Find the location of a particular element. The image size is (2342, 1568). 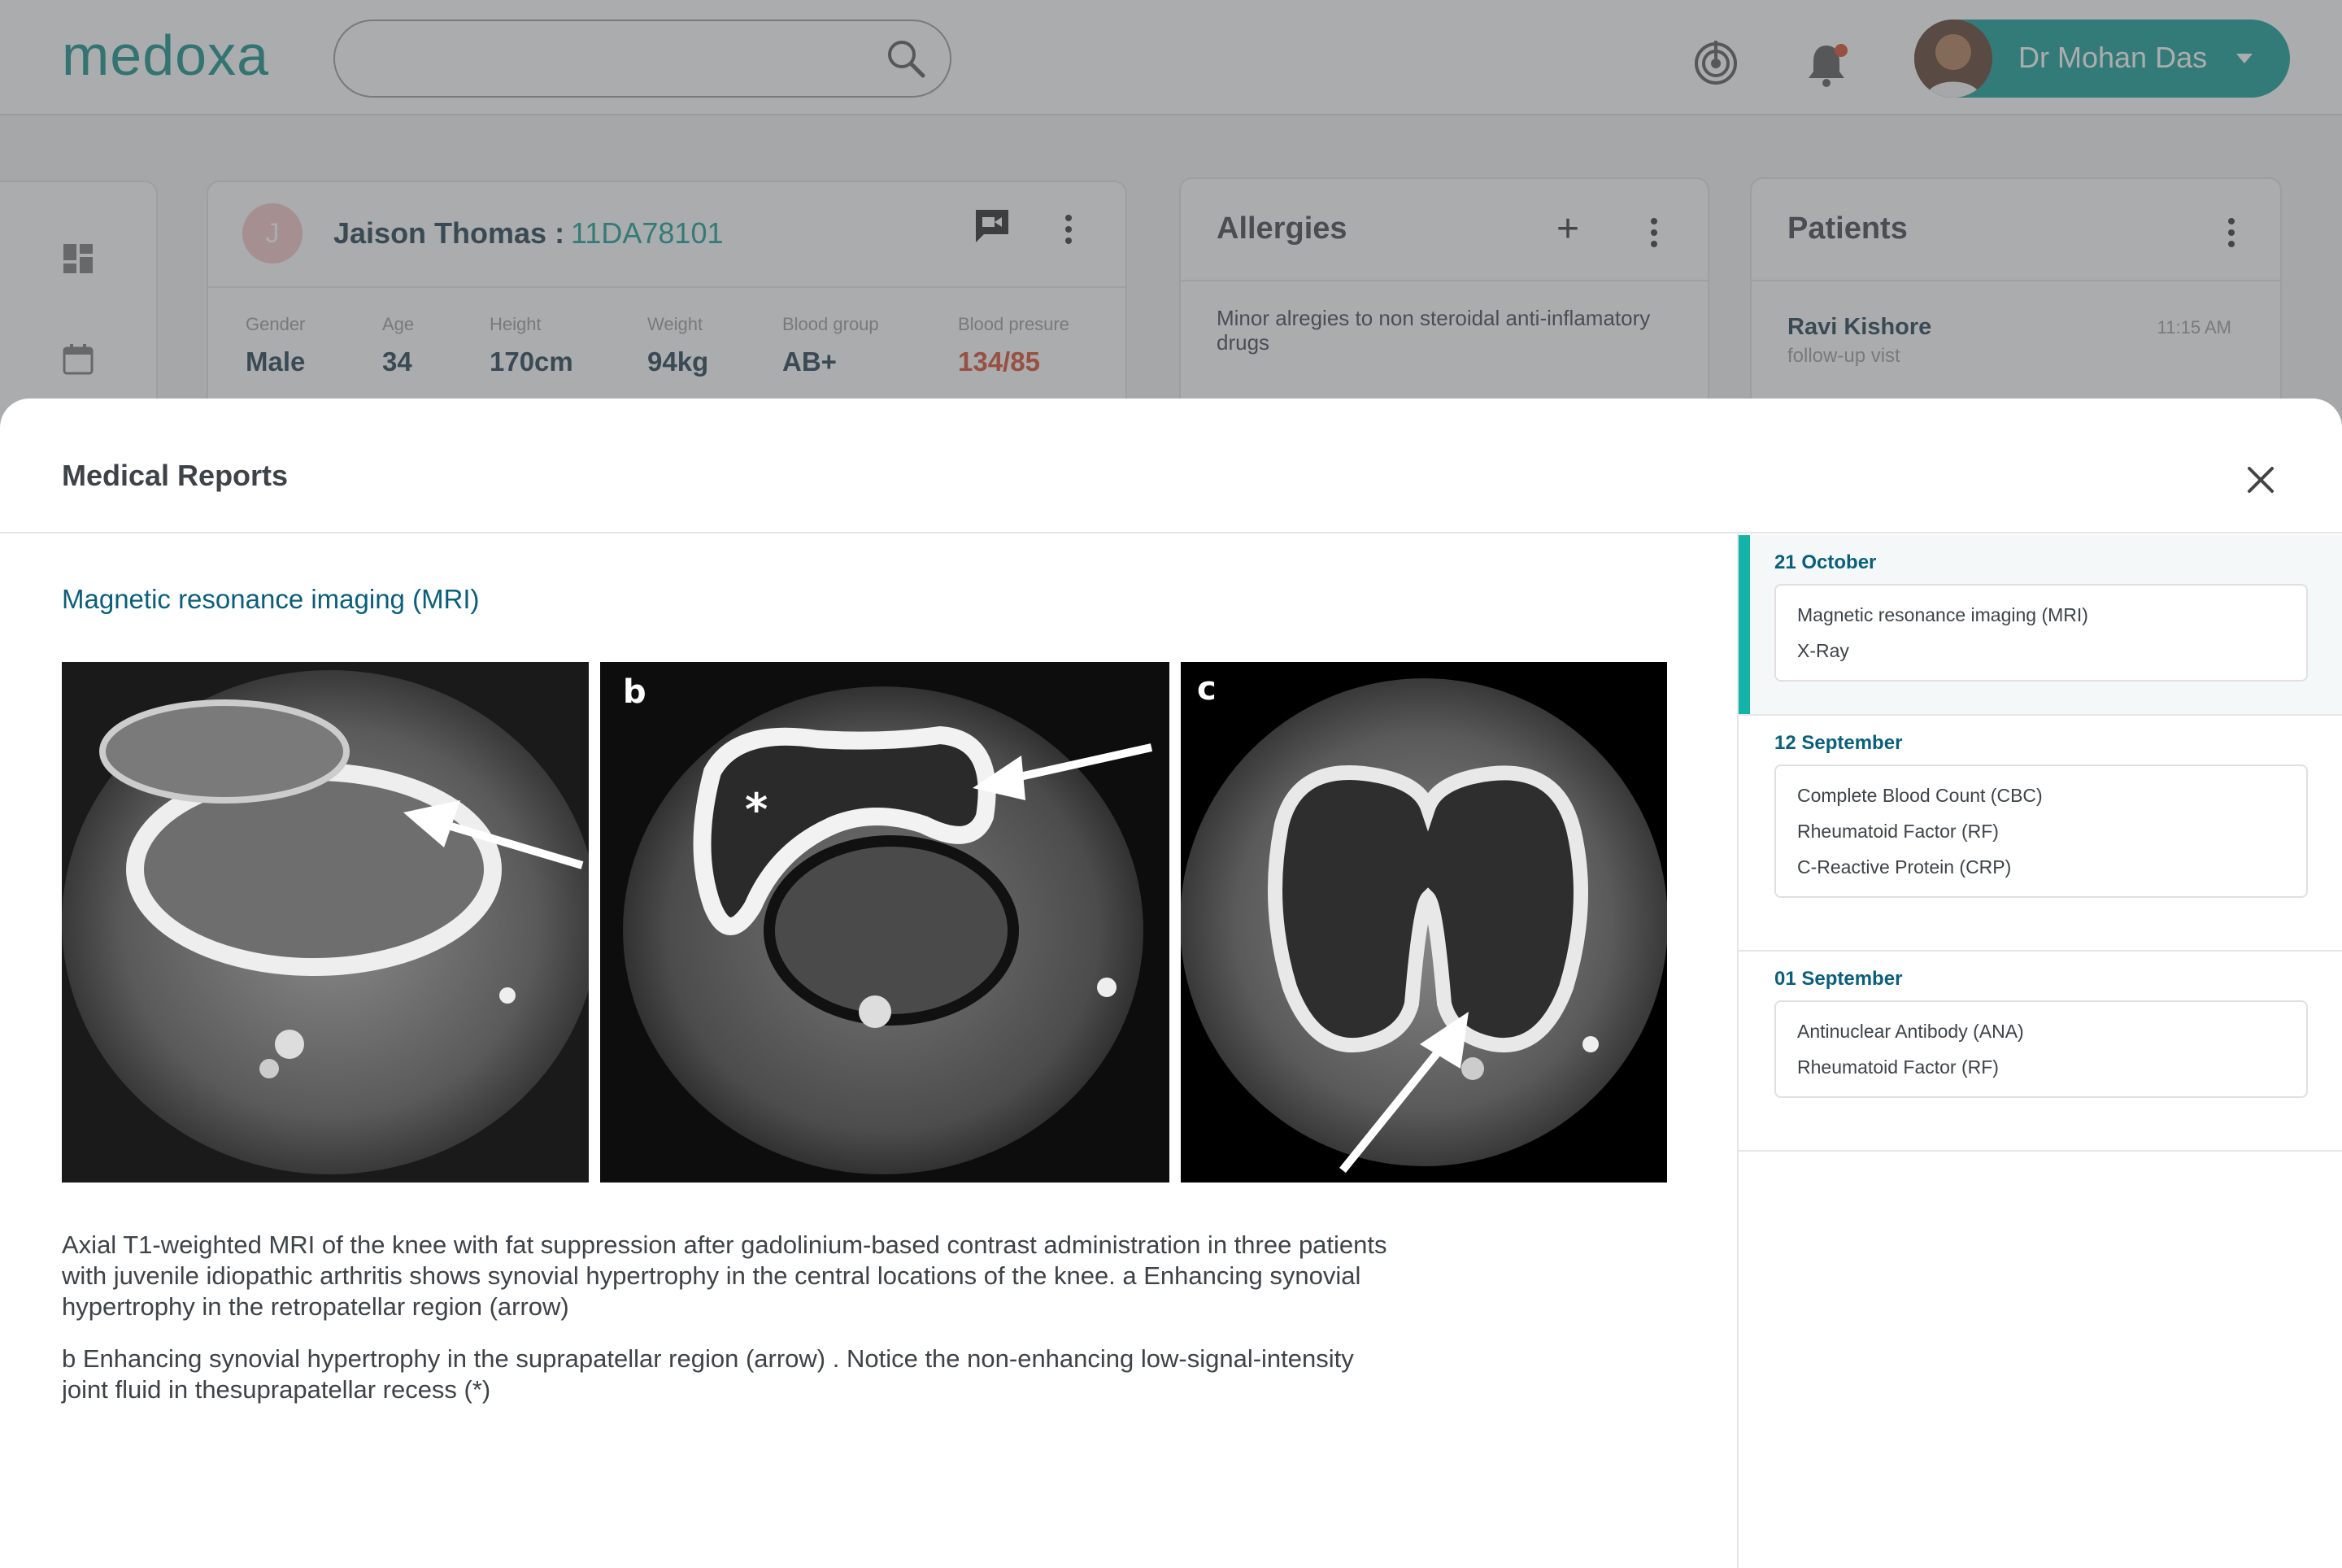

report-date: 01 September is located at coordinates (1839, 979).